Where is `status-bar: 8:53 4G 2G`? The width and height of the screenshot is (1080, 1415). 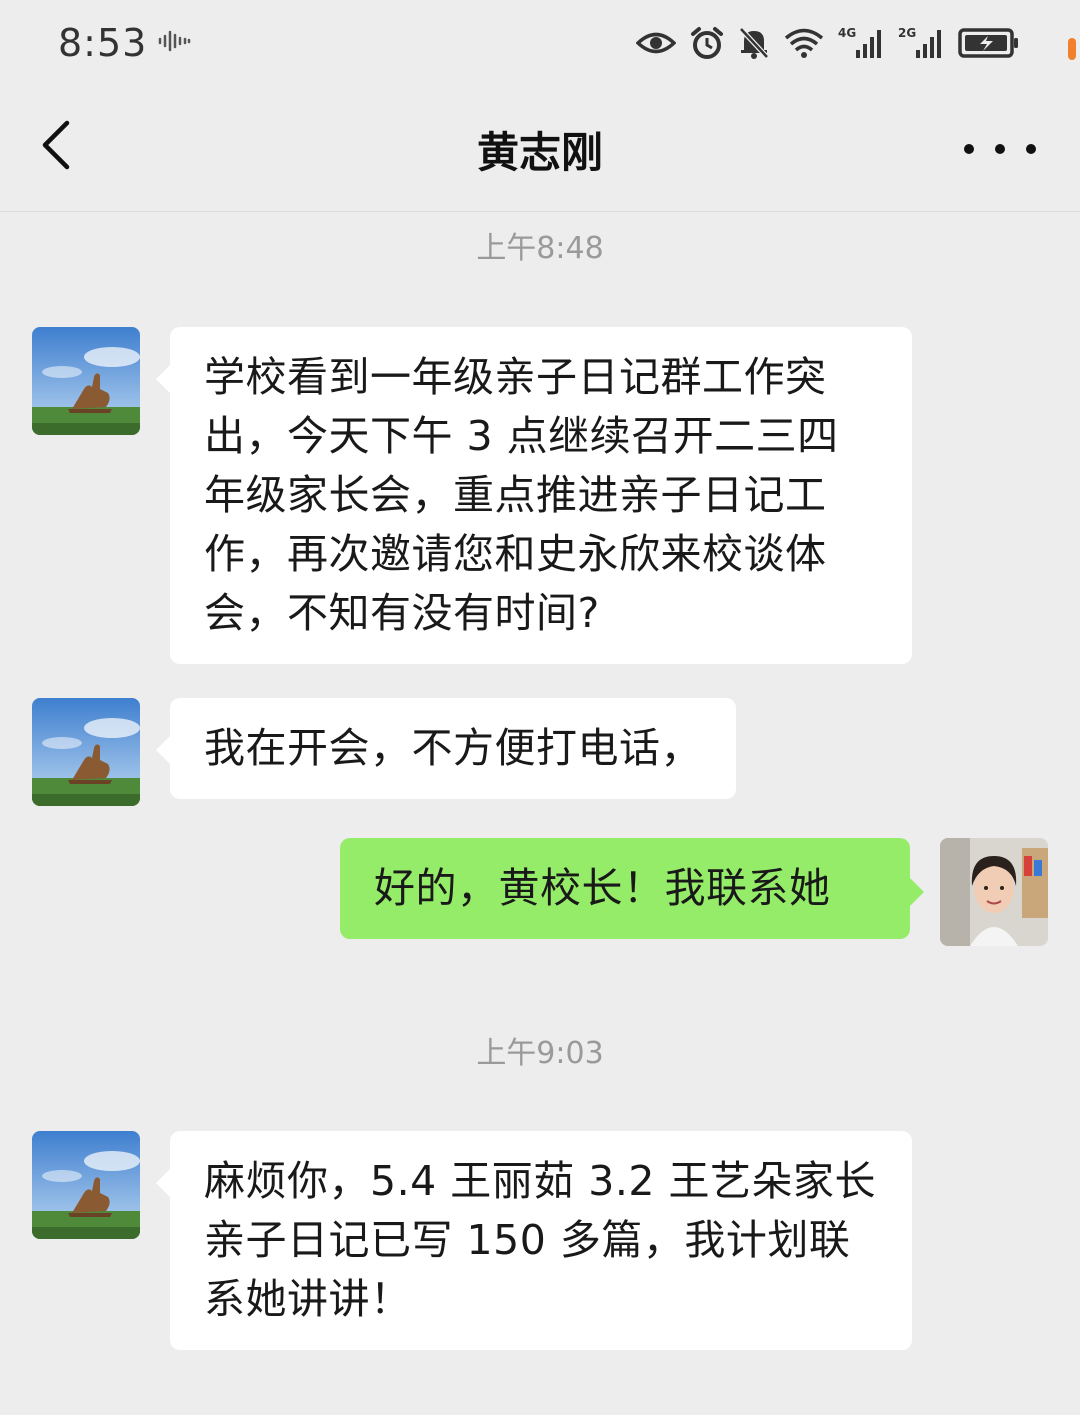 status-bar: 8:53 4G 2G is located at coordinates (540, 42).